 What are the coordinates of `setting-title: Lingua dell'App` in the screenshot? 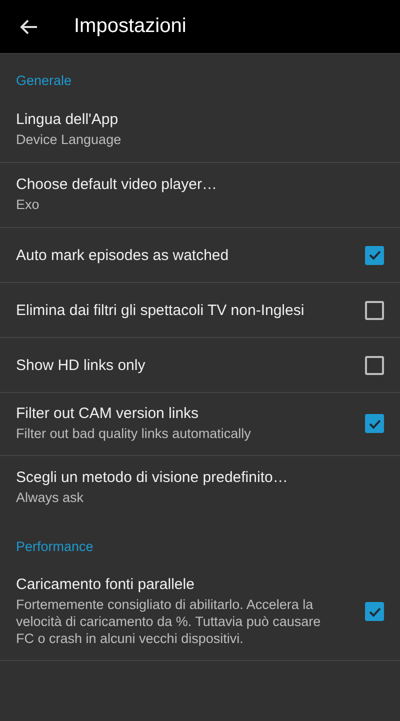 It's located at (68, 119).